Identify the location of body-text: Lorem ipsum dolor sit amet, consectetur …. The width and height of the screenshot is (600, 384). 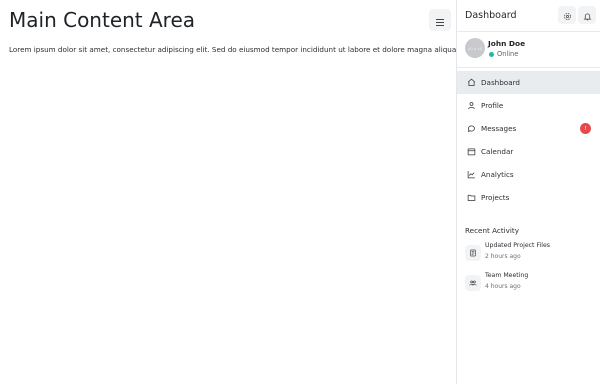
(234, 49).